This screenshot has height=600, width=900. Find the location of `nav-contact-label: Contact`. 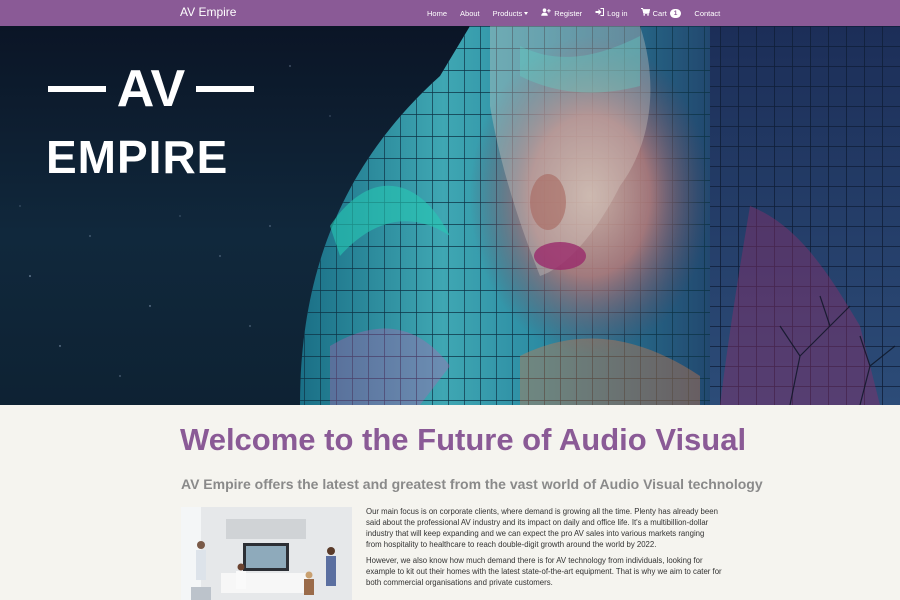

nav-contact-label: Contact is located at coordinates (707, 13).